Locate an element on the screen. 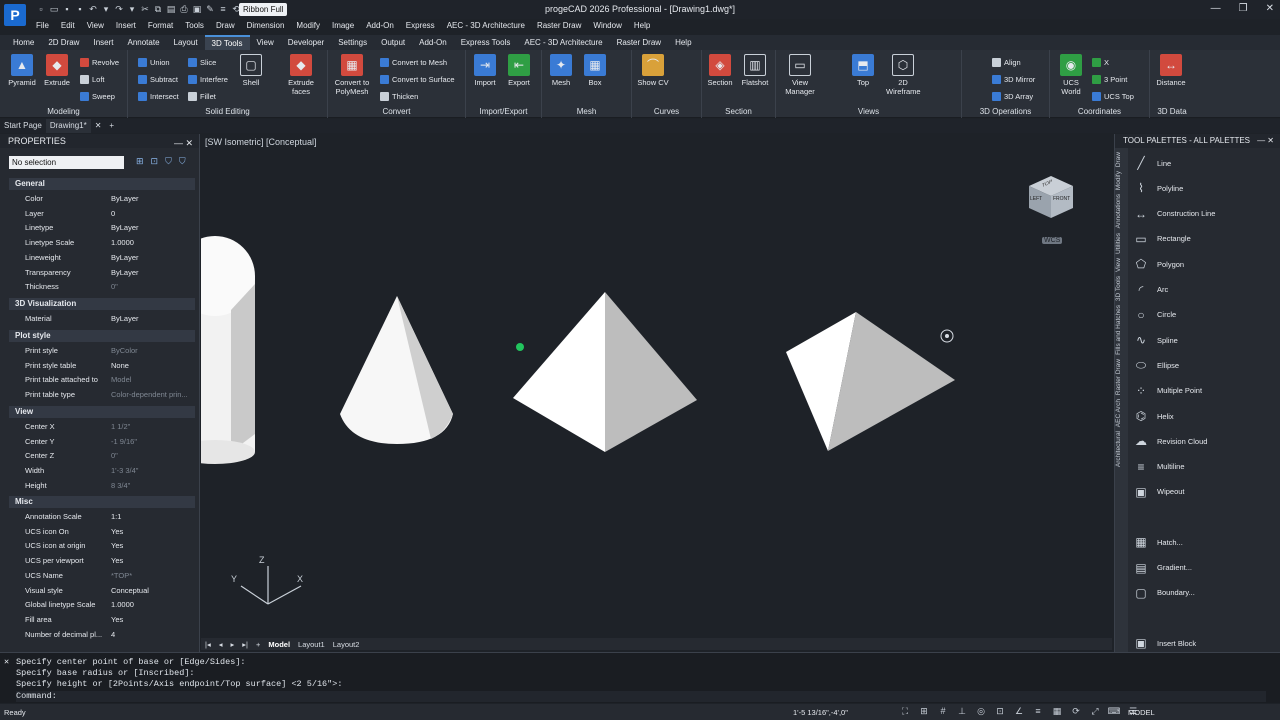  tab-help: Help is located at coordinates (683, 42).